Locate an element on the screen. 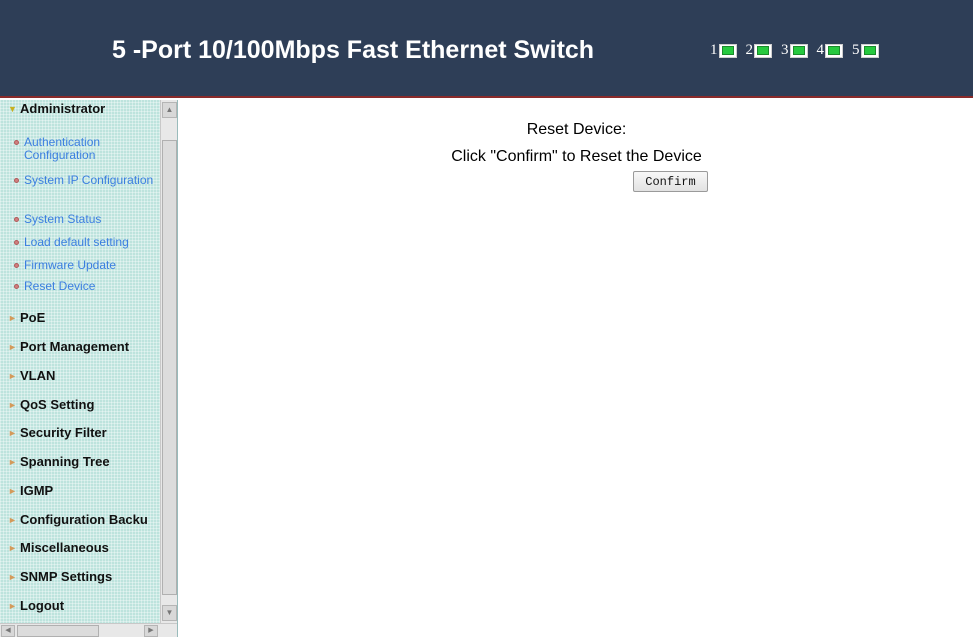 The image size is (973, 637). menu-label: Configuration Backu is located at coordinates (84, 519).